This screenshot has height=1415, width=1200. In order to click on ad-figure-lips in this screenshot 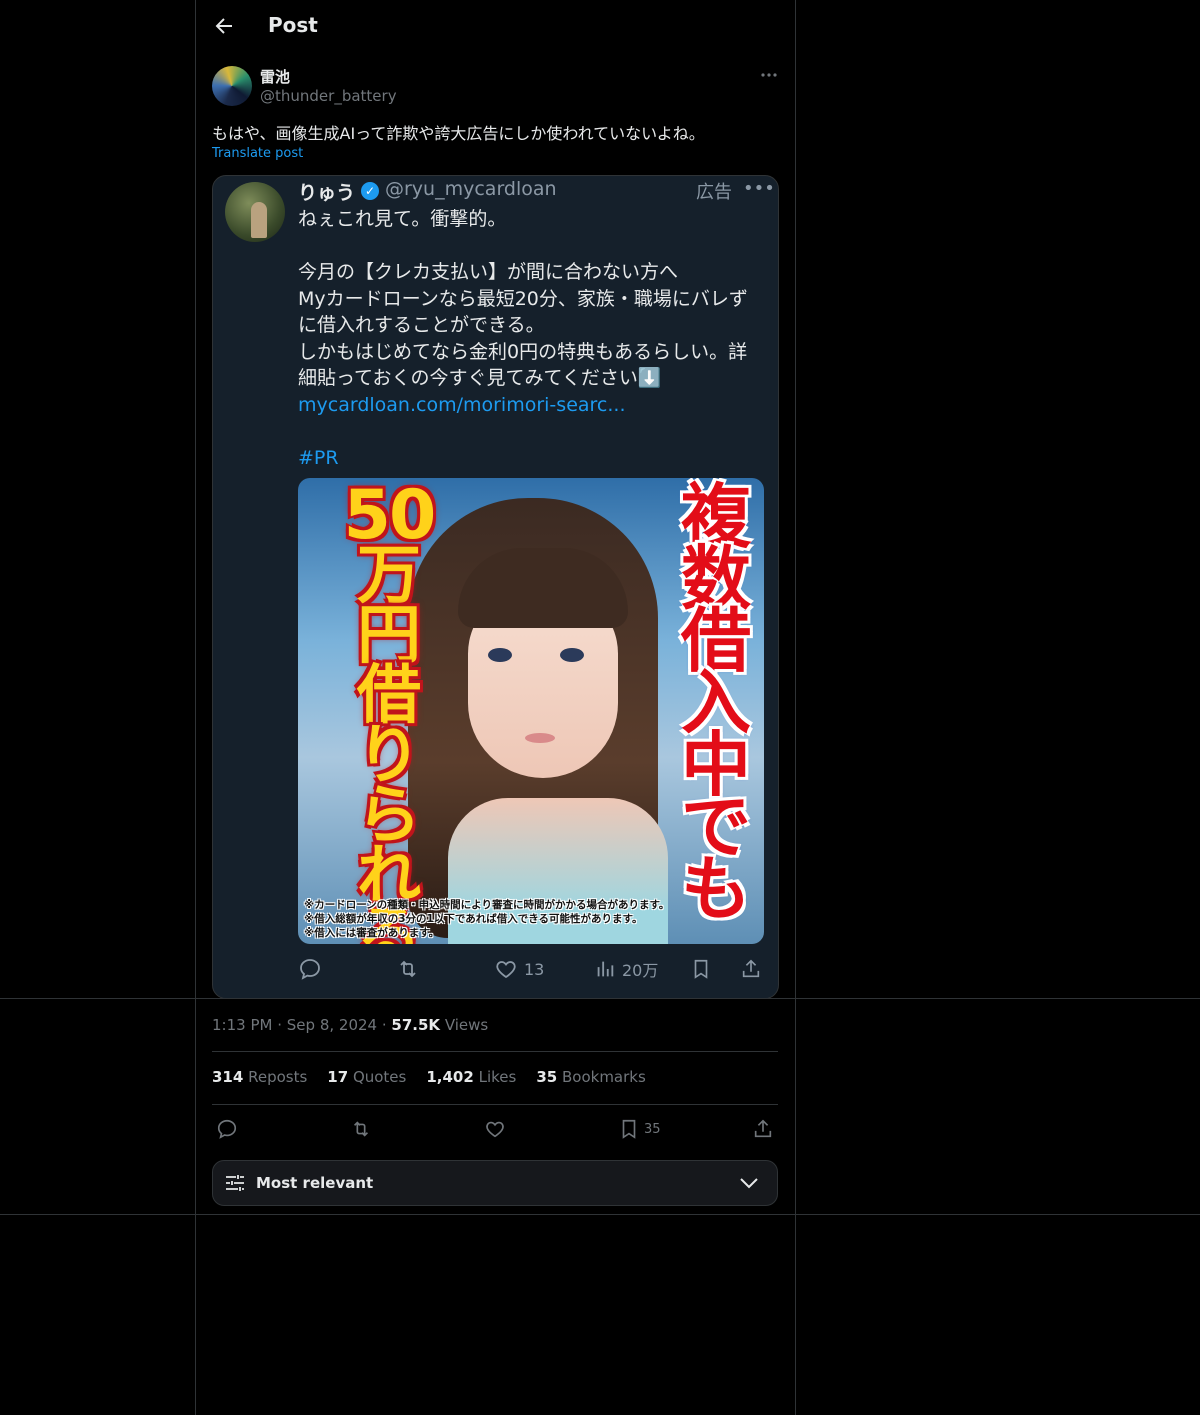, I will do `click(540, 738)`.